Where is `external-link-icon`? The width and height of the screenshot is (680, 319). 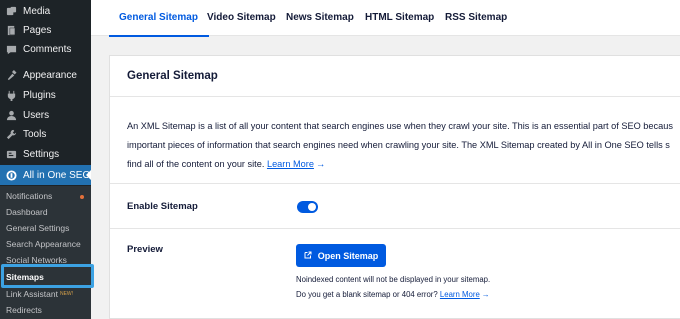
external-link-icon is located at coordinates (308, 255).